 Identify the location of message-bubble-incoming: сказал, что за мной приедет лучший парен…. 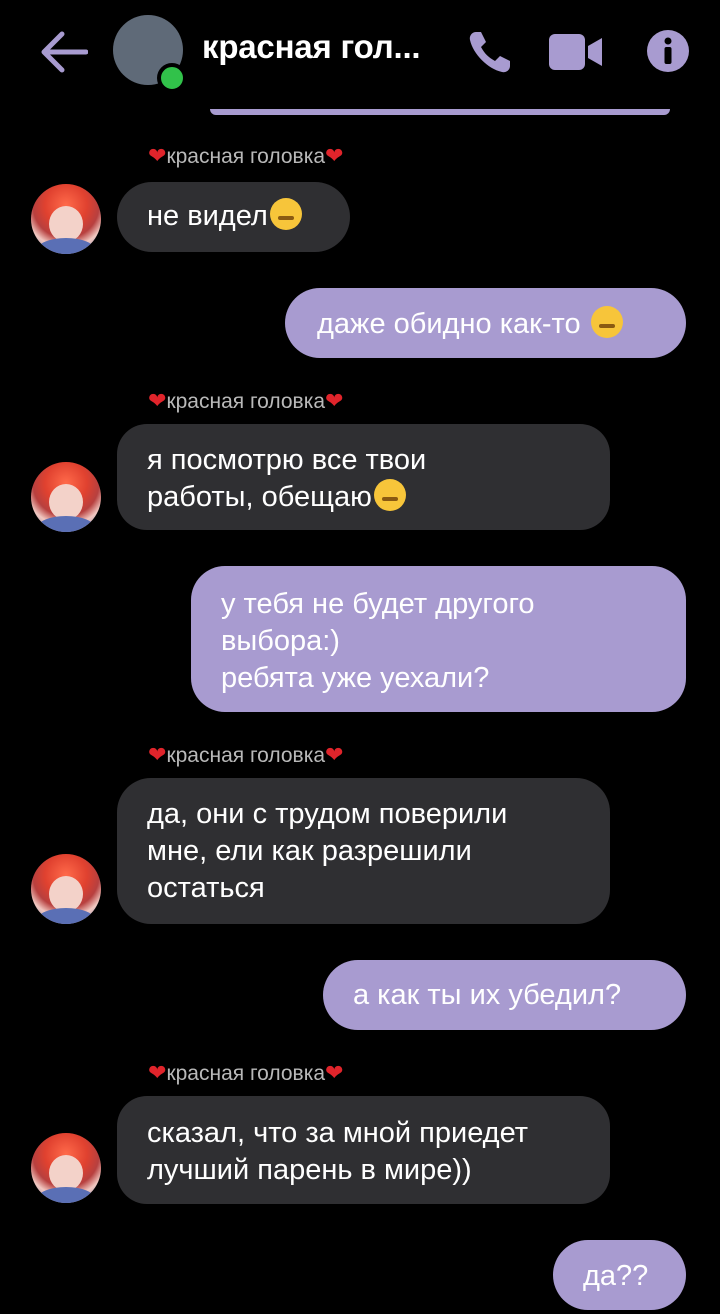
(363, 1150).